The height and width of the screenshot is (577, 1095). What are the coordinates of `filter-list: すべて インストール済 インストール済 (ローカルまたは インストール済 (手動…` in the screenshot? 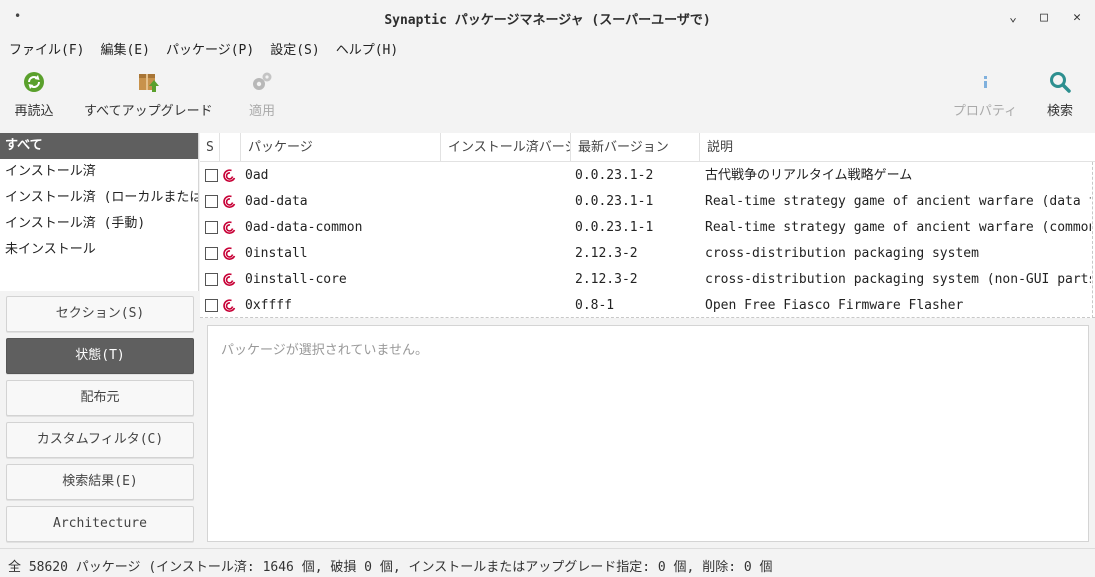 It's located at (99, 212).